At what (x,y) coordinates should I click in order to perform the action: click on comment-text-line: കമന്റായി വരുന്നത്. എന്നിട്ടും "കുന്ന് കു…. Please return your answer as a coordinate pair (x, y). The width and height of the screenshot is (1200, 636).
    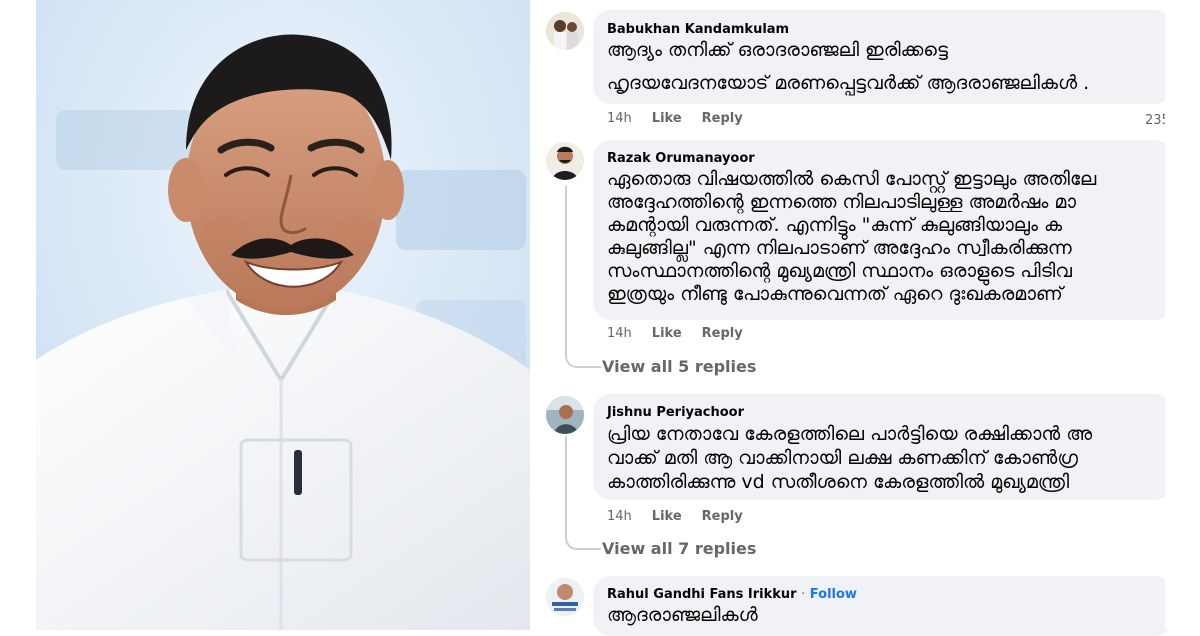
    Looking at the image, I should click on (835, 225).